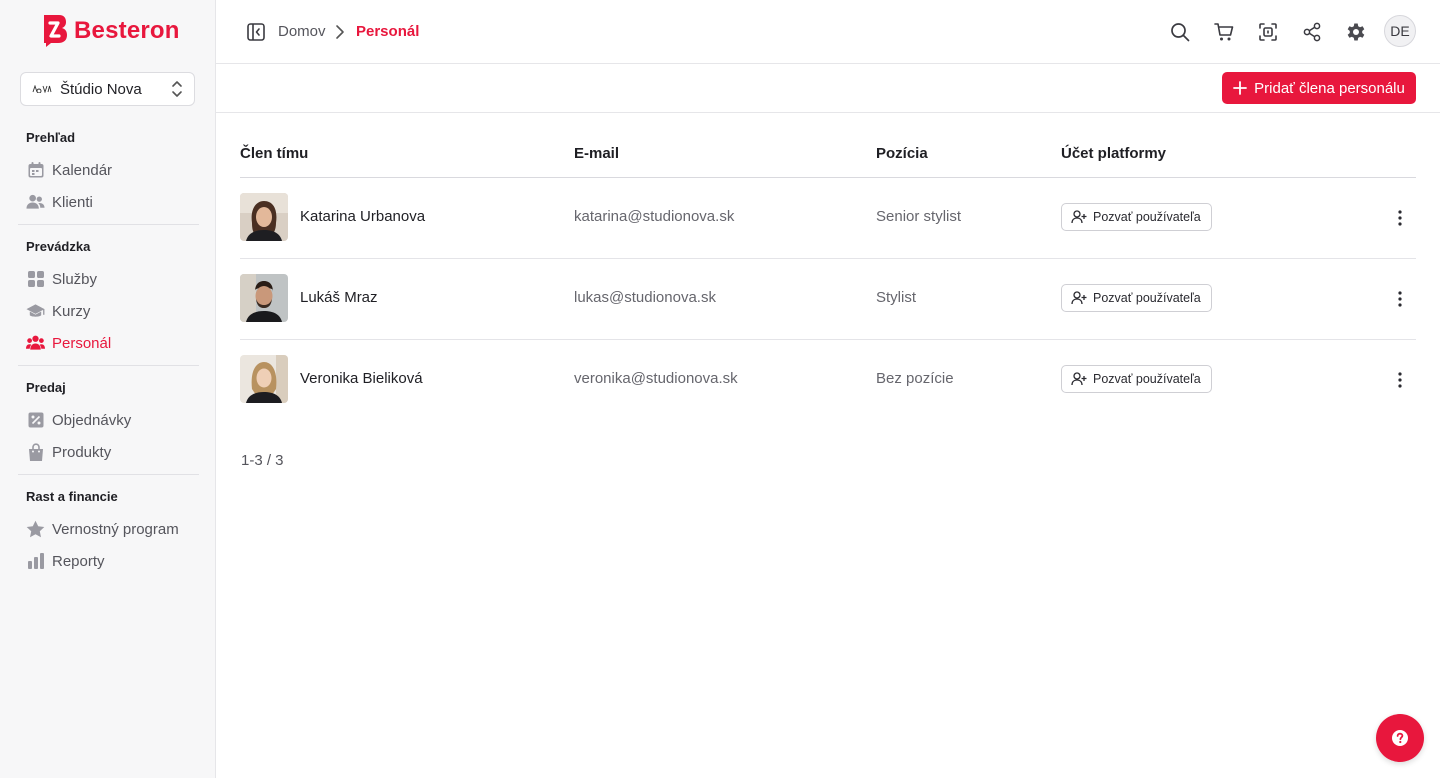 Image resolution: width=1440 pixels, height=778 pixels. Describe the element at coordinates (656, 378) in the screenshot. I see `staff-email: veronika@studionova.sk` at that location.